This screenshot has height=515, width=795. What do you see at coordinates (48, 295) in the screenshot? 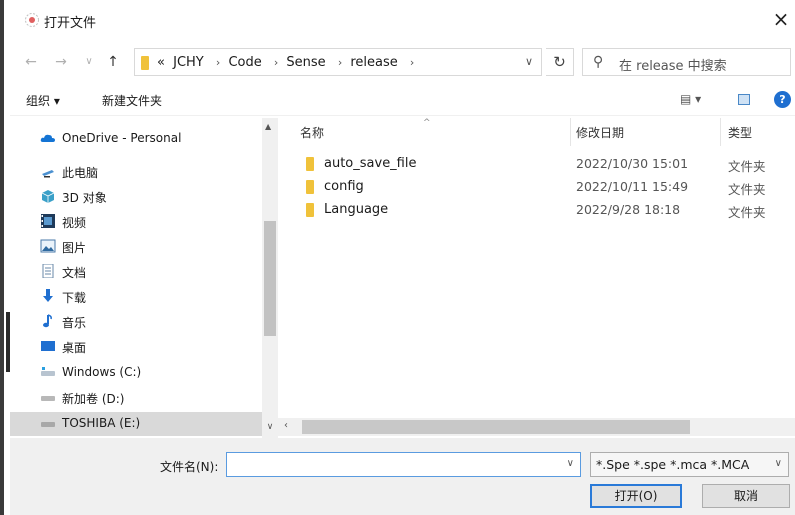
I see `download-icon` at bounding box center [48, 295].